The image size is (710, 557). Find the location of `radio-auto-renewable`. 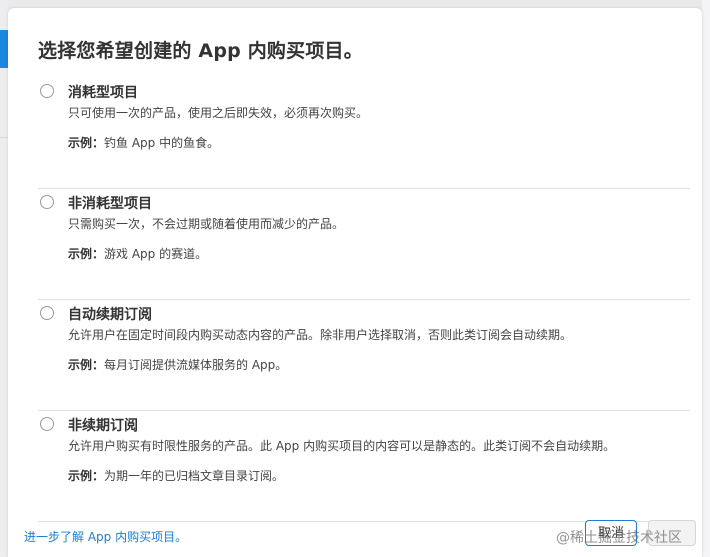

radio-auto-renewable is located at coordinates (47, 313).